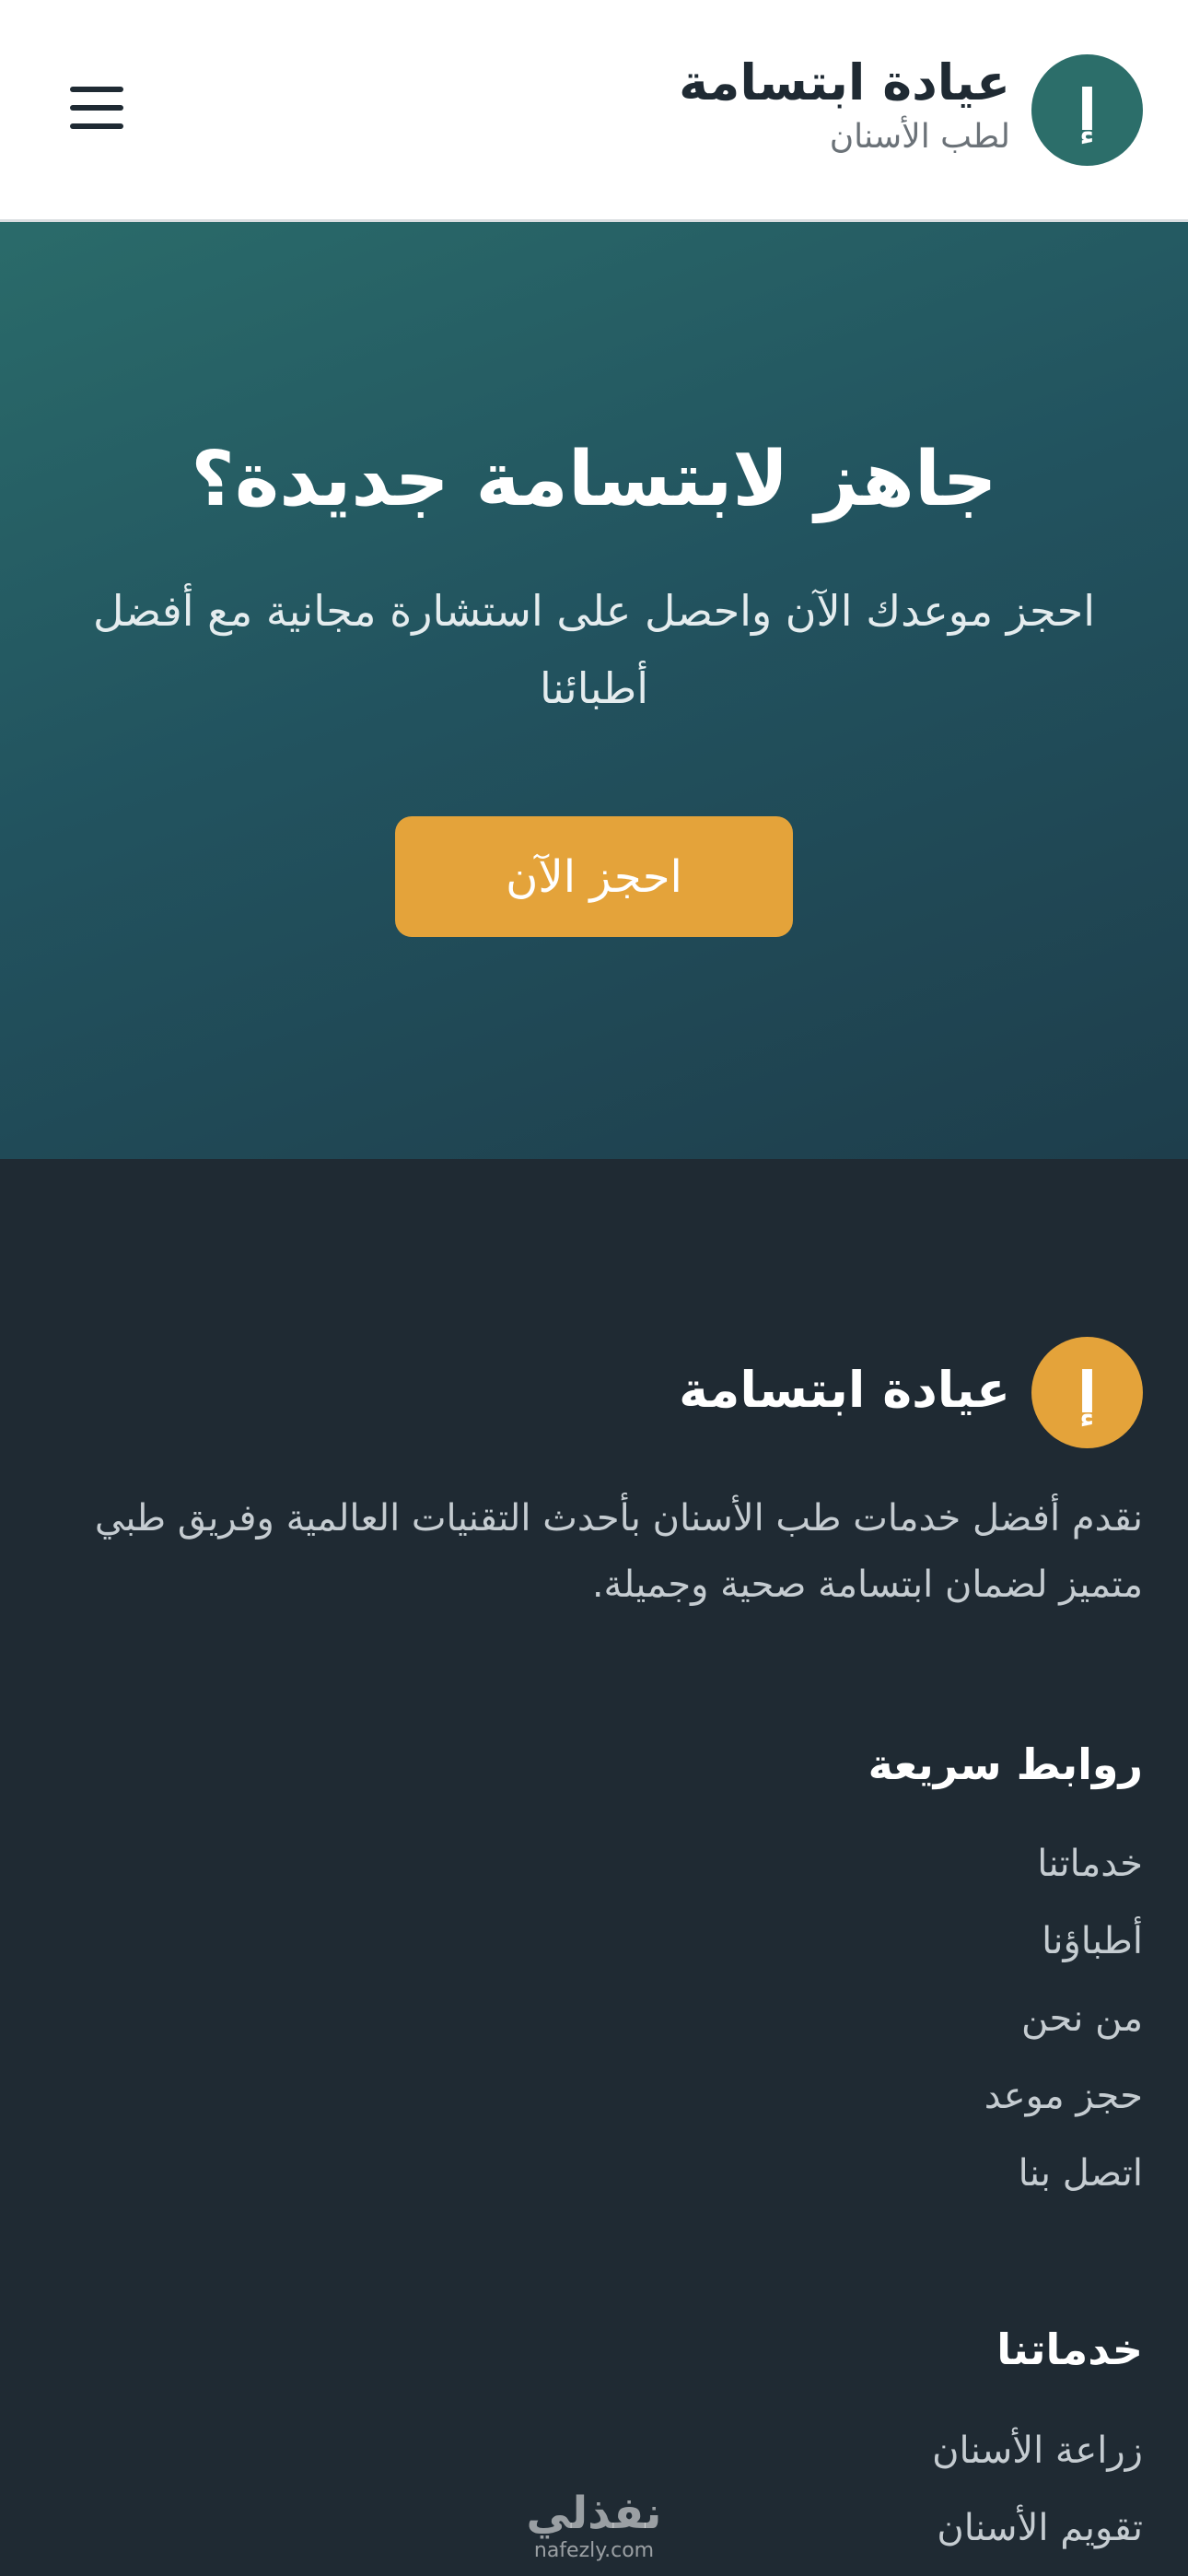 The image size is (1188, 2576). I want to click on quick-link-services: خدماتنا, so click(1063, 1875).